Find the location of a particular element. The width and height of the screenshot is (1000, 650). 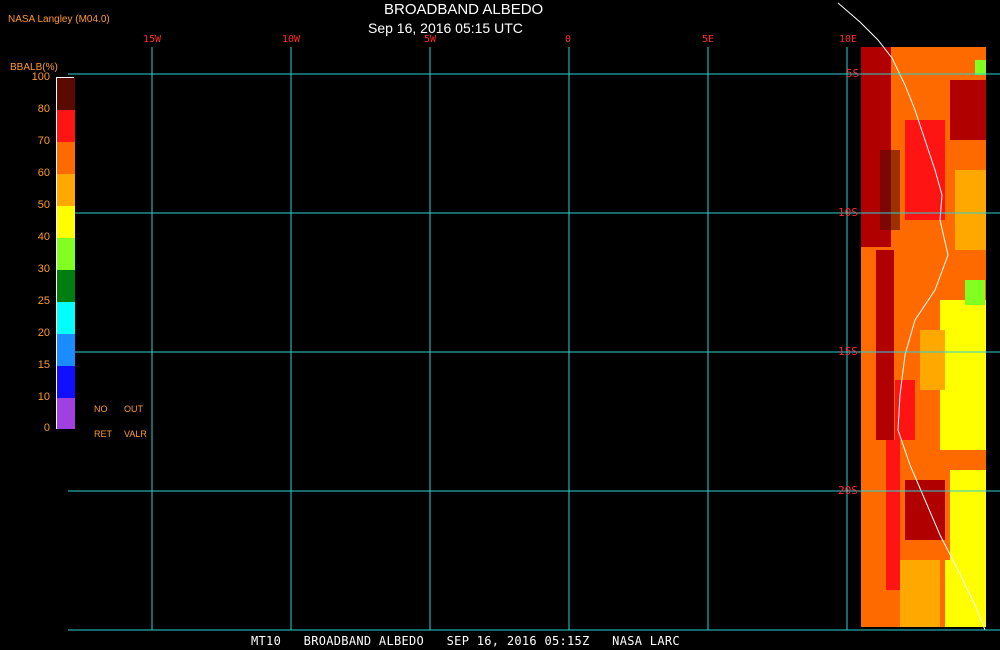

lon-label-15w: 15W is located at coordinates (152, 39).